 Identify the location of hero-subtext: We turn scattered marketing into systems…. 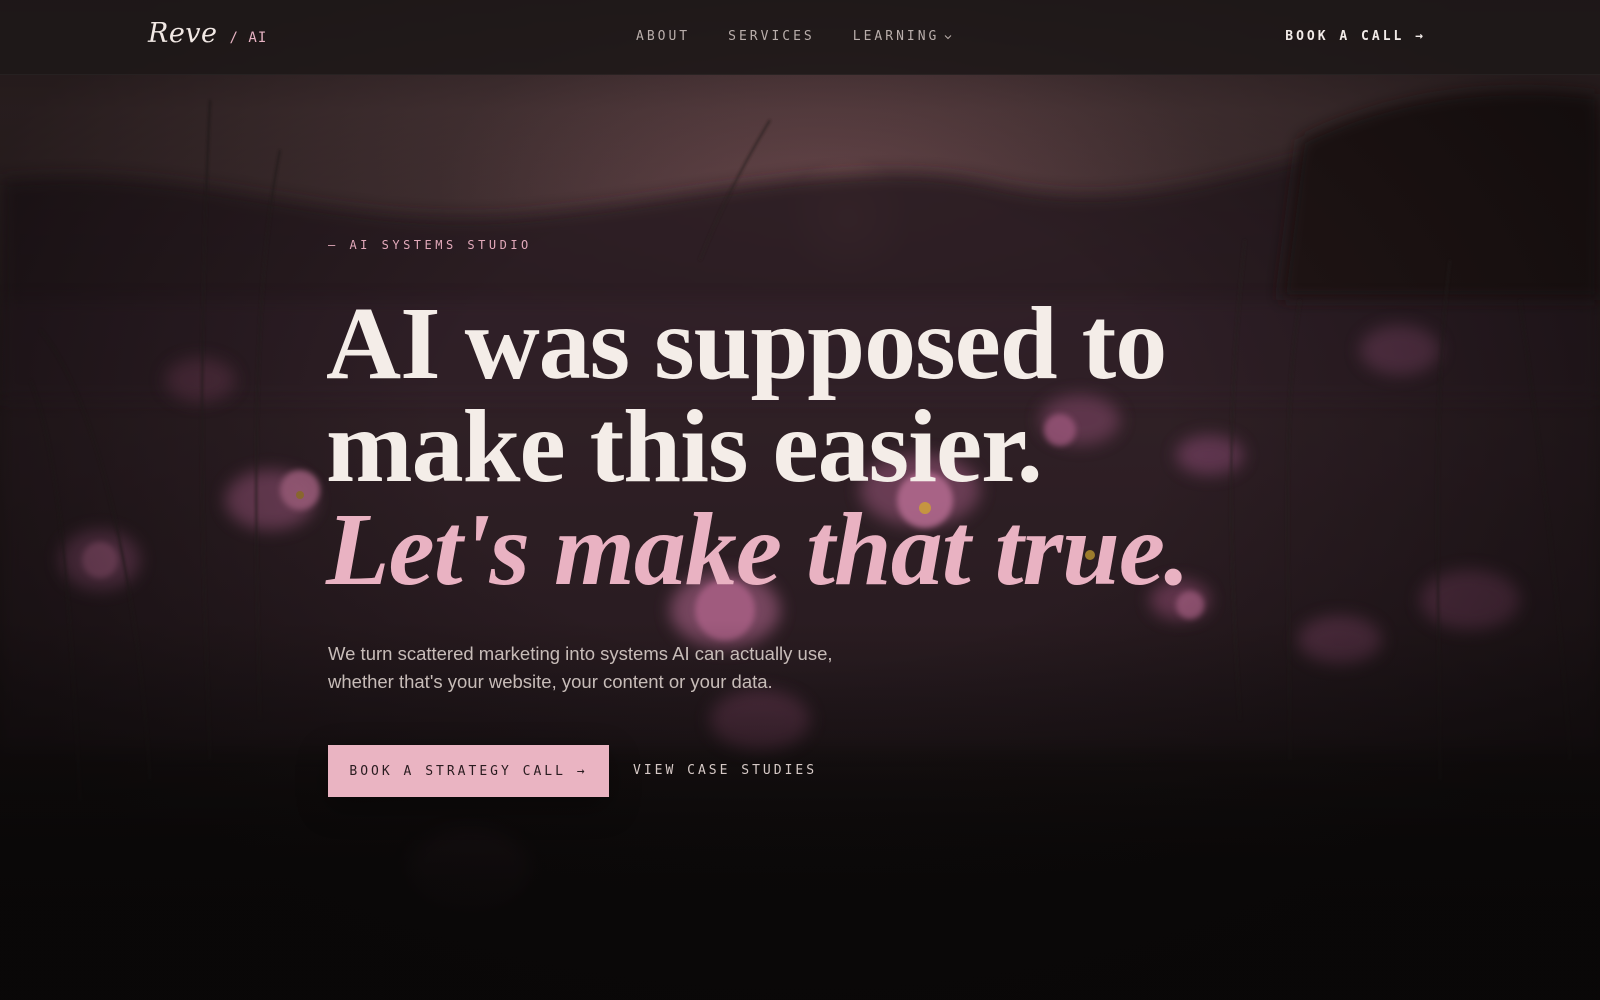
(608, 668).